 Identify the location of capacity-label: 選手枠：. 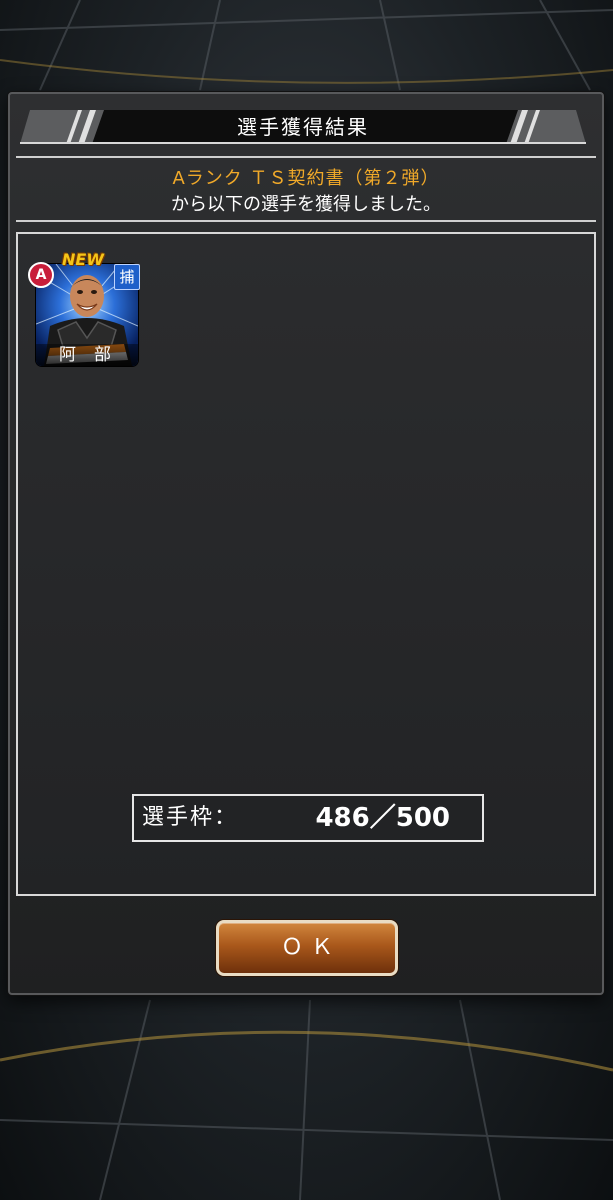
(190, 817).